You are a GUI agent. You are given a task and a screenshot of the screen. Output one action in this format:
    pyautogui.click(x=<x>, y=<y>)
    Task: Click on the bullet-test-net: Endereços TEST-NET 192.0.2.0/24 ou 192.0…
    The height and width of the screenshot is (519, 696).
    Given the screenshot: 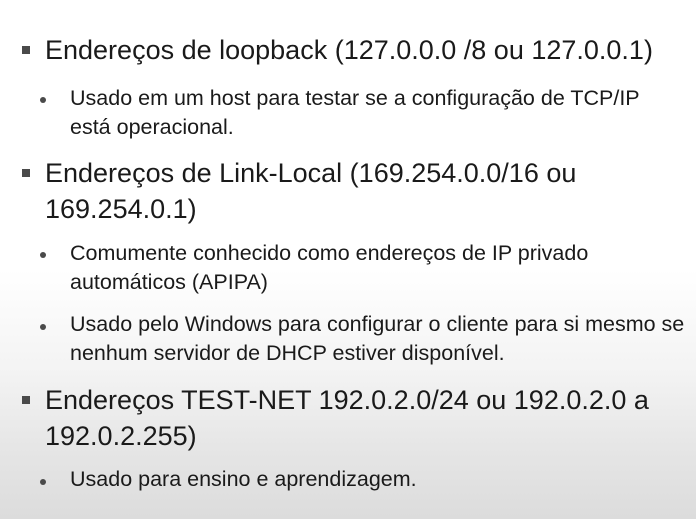 What is the action you would take?
    pyautogui.click(x=347, y=418)
    